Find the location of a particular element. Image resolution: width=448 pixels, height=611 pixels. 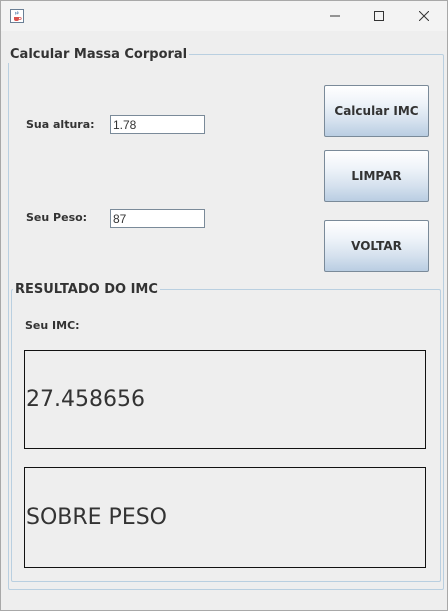

minimize-button is located at coordinates (335, 16).